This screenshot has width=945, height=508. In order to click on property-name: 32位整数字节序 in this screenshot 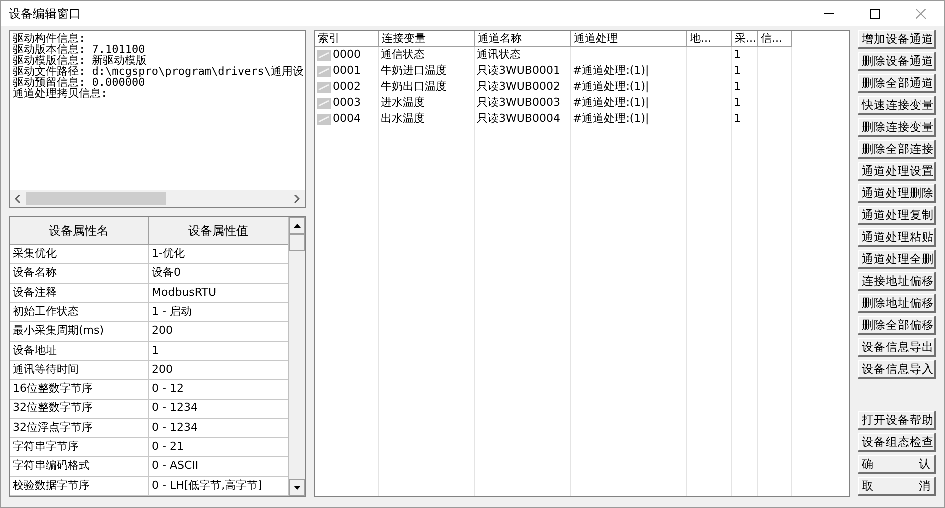, I will do `click(79, 409)`.